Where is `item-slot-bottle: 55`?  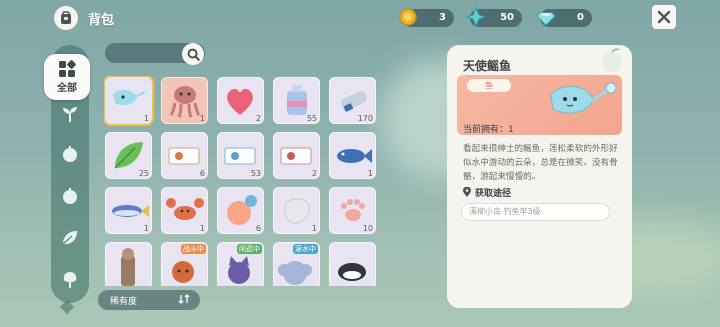
item-slot-bottle: 55 is located at coordinates (296, 100).